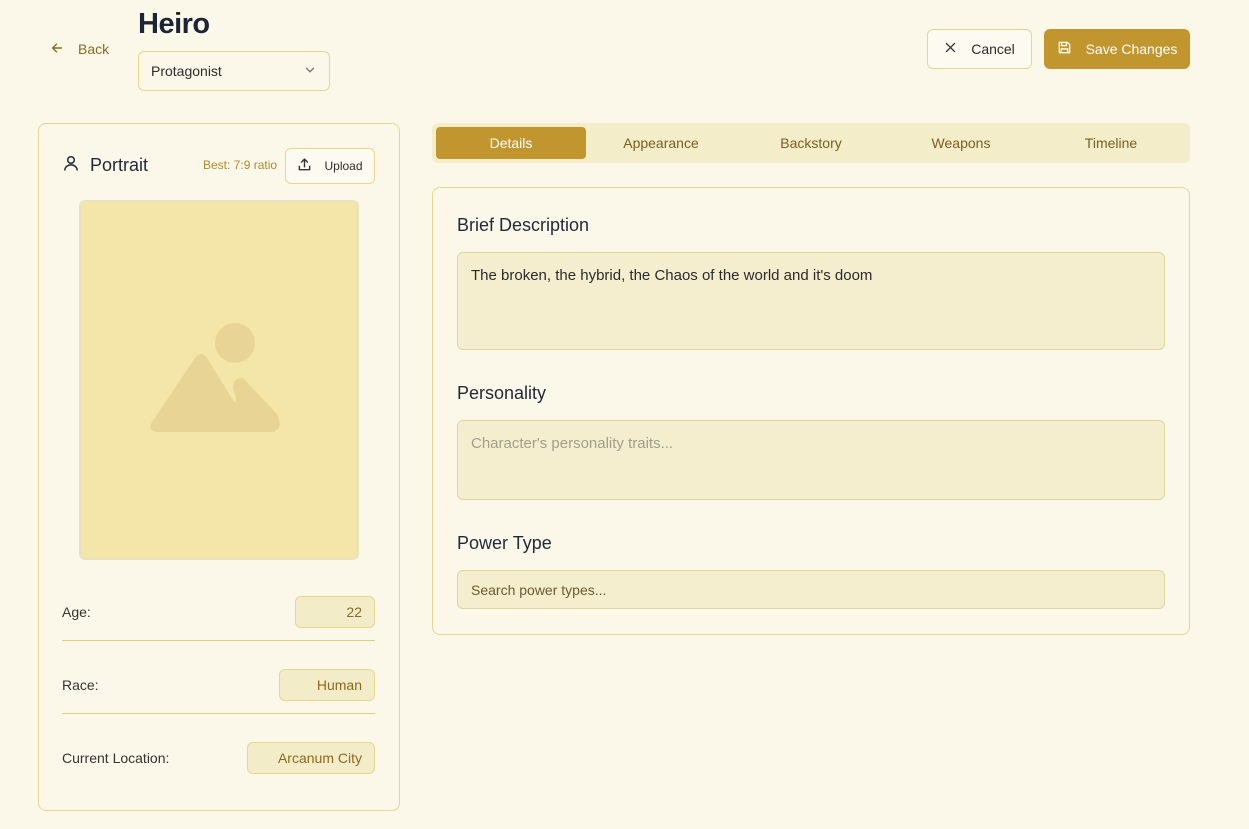 The width and height of the screenshot is (1249, 829). Describe the element at coordinates (511, 143) in the screenshot. I see `tab-details: Details` at that location.